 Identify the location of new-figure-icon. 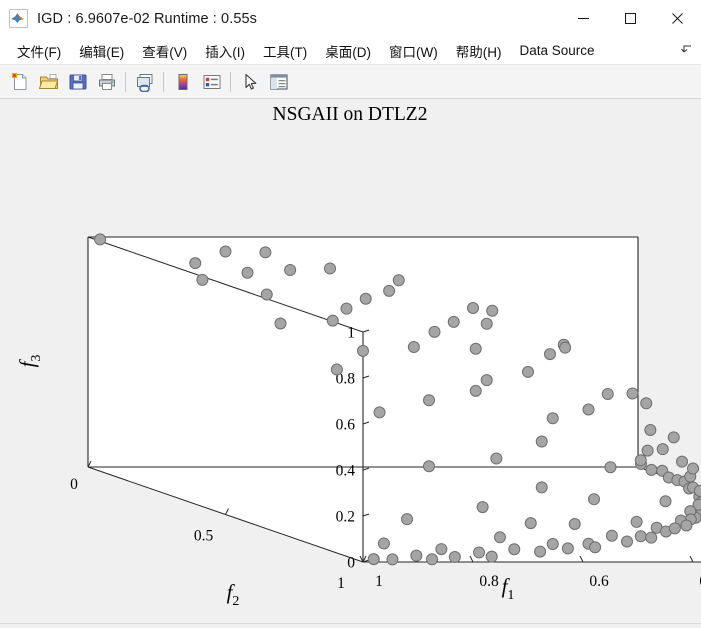
(19, 81).